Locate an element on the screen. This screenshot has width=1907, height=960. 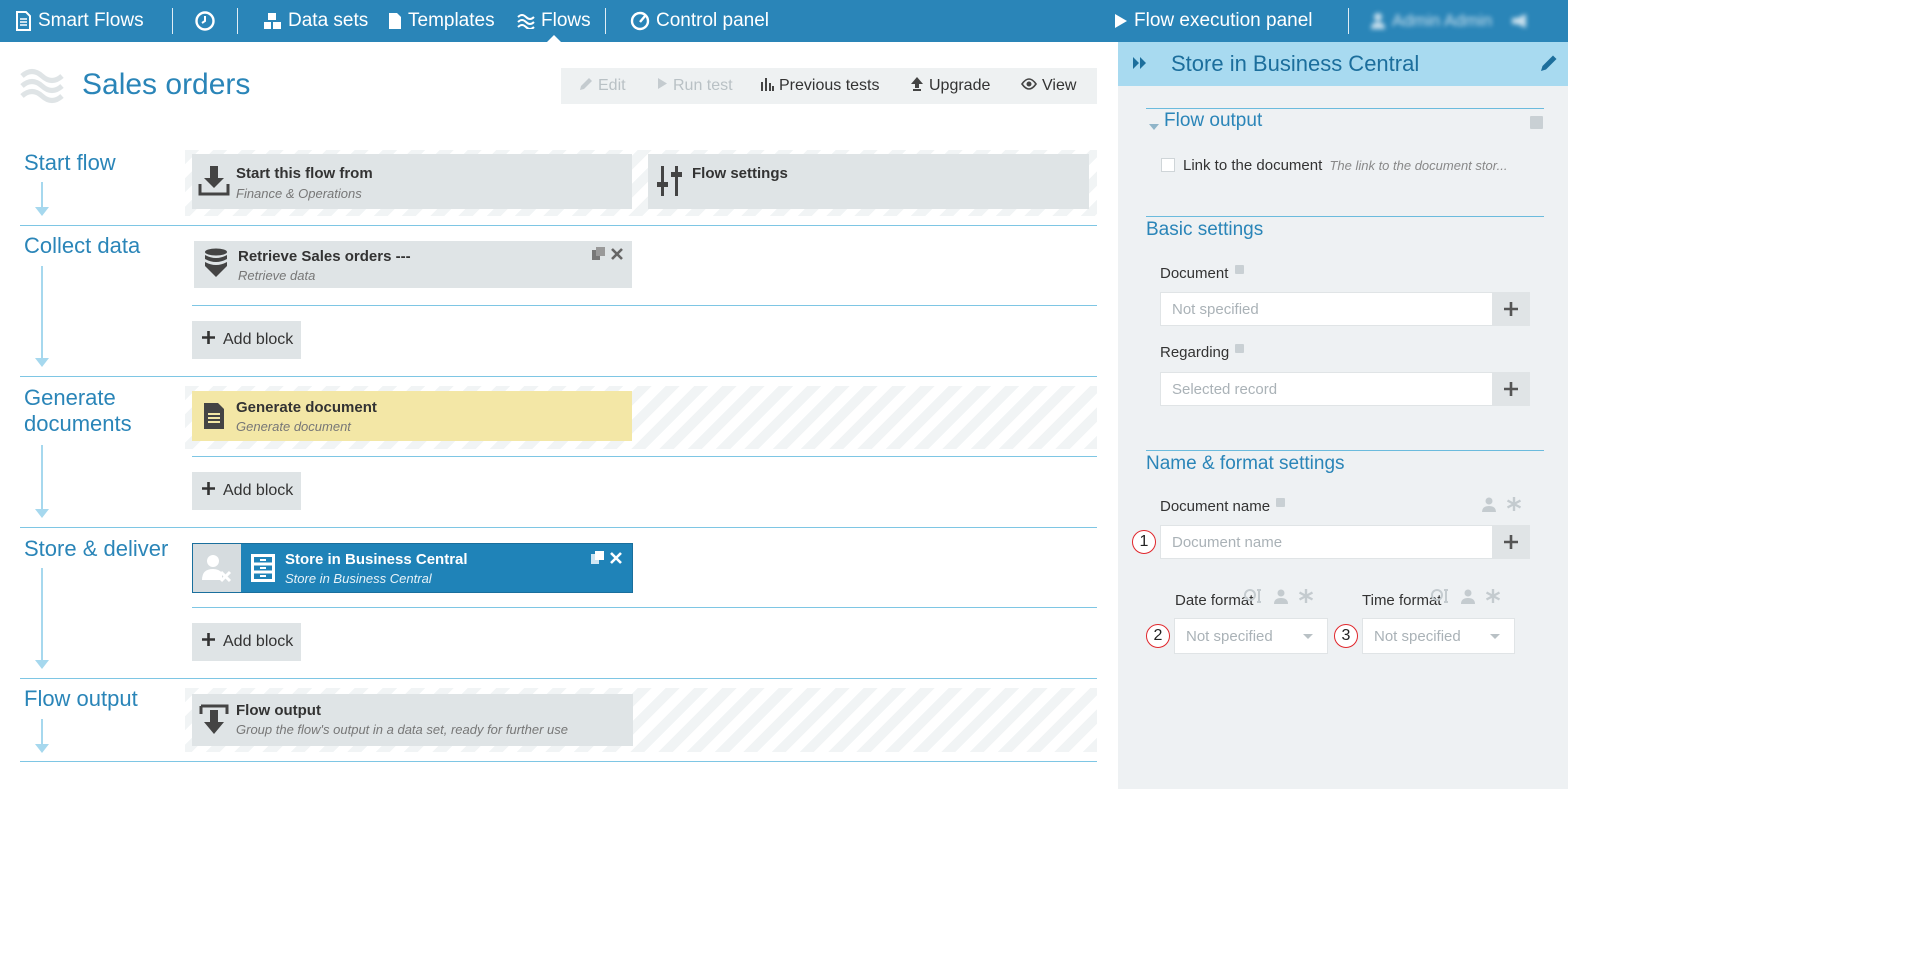
section-label: Generate documents is located at coordinates (78, 410).